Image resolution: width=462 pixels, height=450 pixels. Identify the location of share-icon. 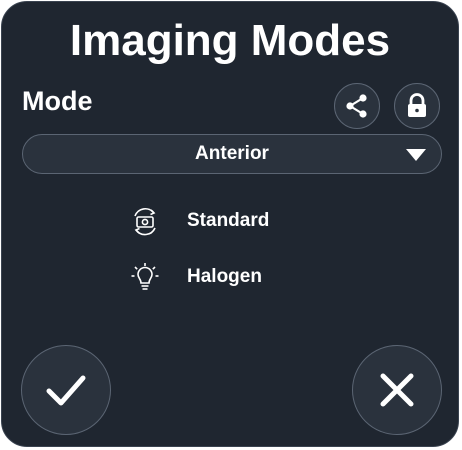
(356, 106).